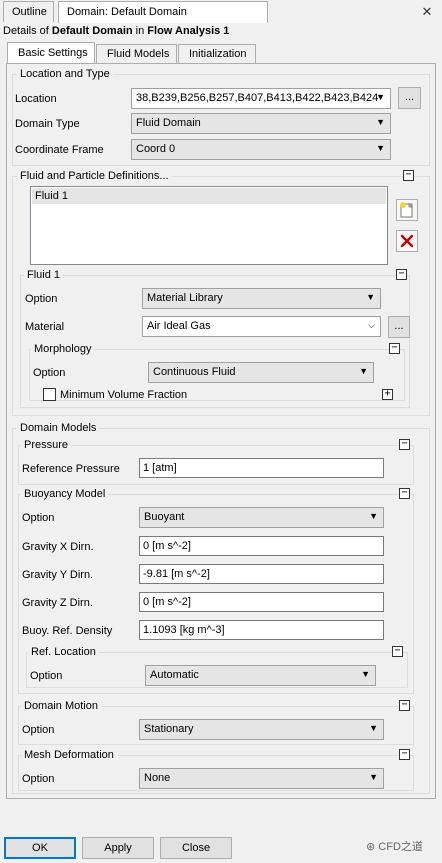 This screenshot has height=863, width=442. I want to click on gravity-y-label: Gravity Y Dirn., so click(58, 575).